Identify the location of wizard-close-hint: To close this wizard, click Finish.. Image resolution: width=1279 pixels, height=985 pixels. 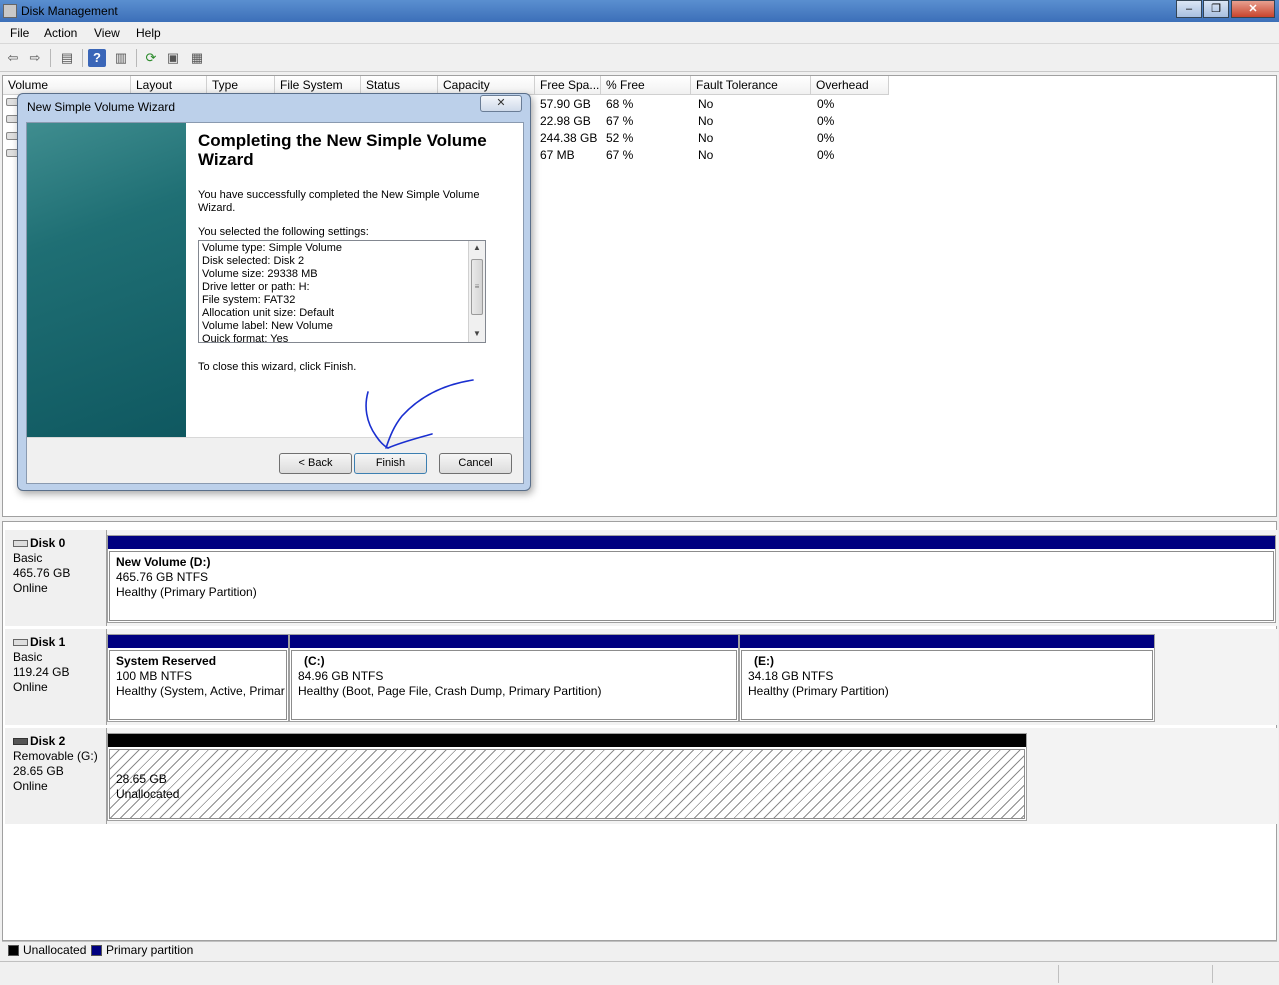
(277, 367).